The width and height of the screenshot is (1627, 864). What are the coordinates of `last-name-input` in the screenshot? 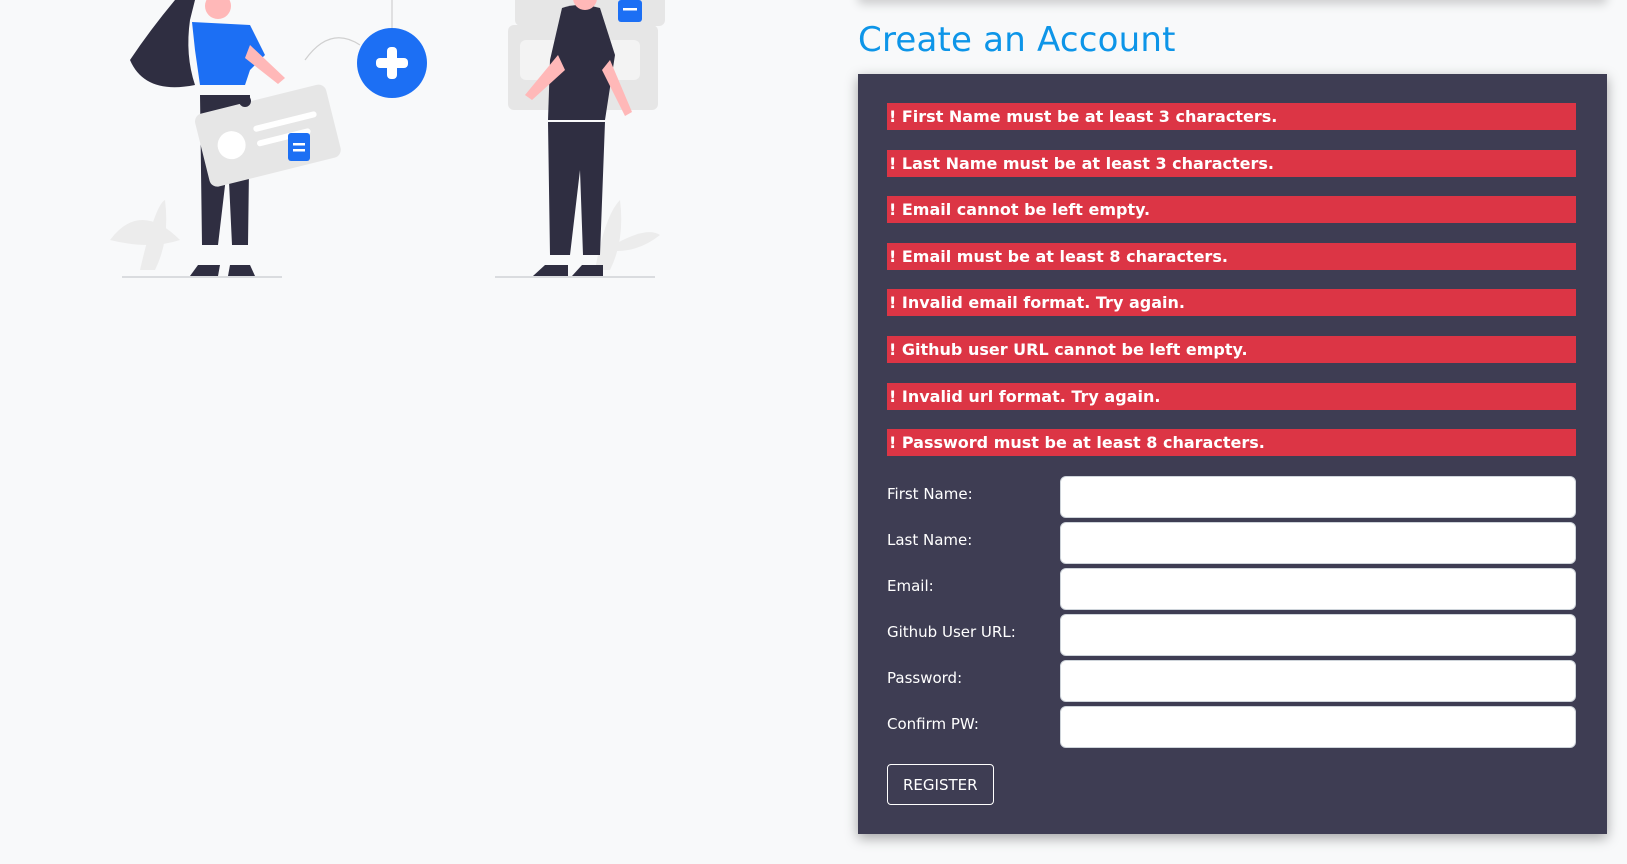 It's located at (1318, 543).